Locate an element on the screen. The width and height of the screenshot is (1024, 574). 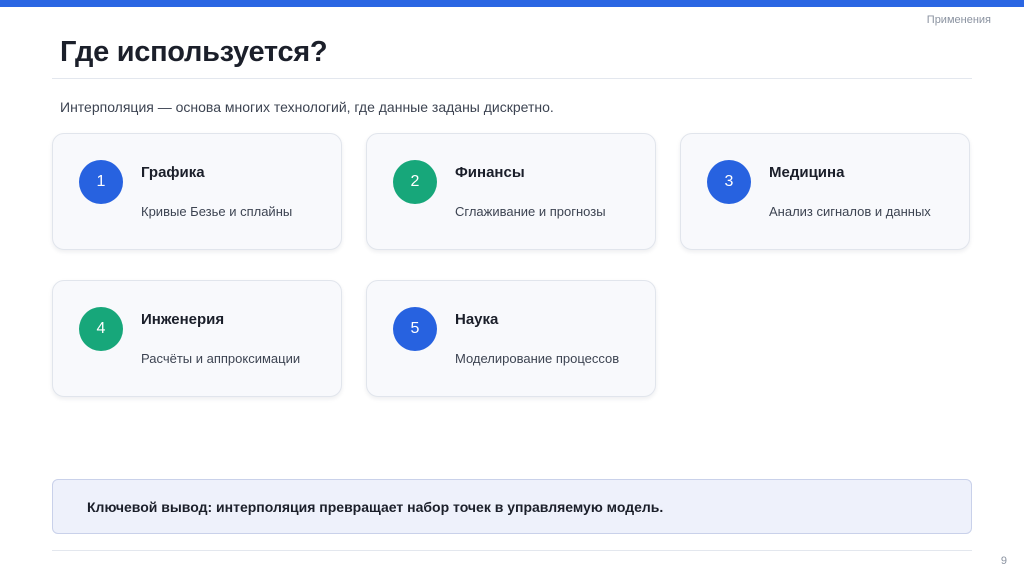
section-label: Применения is located at coordinates (958, 20).